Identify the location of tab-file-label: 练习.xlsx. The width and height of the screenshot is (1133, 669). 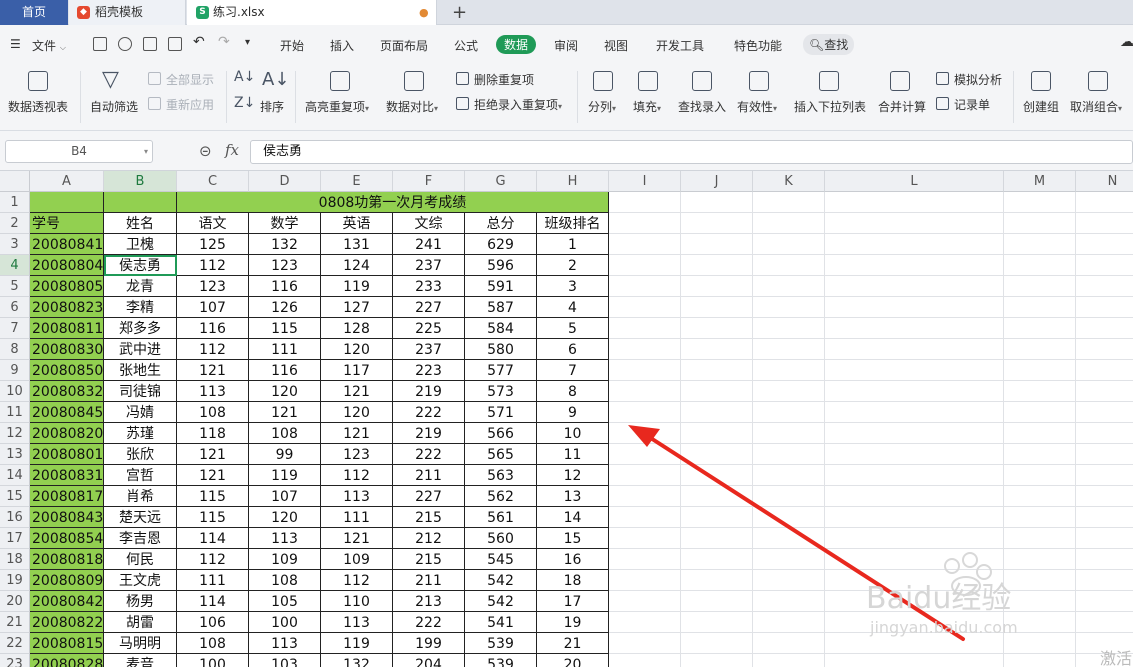
(239, 12).